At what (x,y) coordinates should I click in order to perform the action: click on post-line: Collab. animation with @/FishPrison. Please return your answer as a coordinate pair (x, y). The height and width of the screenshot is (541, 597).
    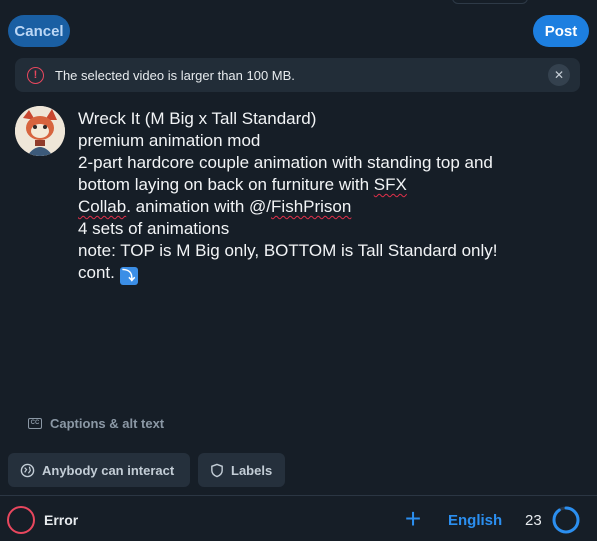
    Looking at the image, I should click on (330, 207).